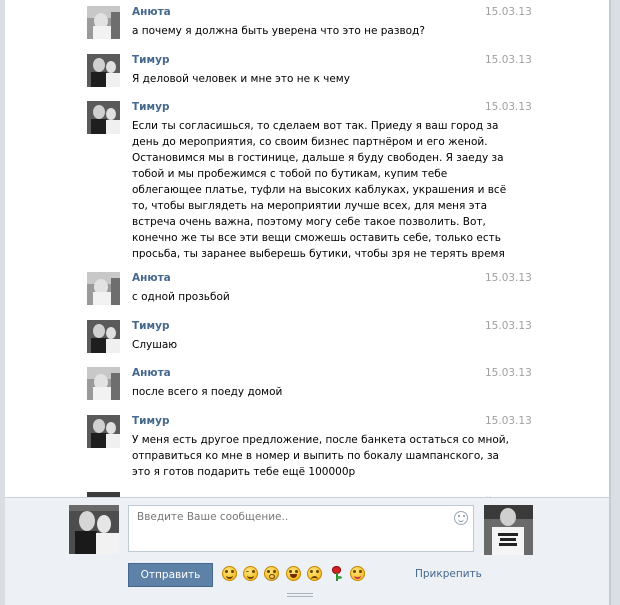 This screenshot has width=620, height=605. Describe the element at coordinates (448, 574) in the screenshot. I see `attach-link: Прикрепить` at that location.